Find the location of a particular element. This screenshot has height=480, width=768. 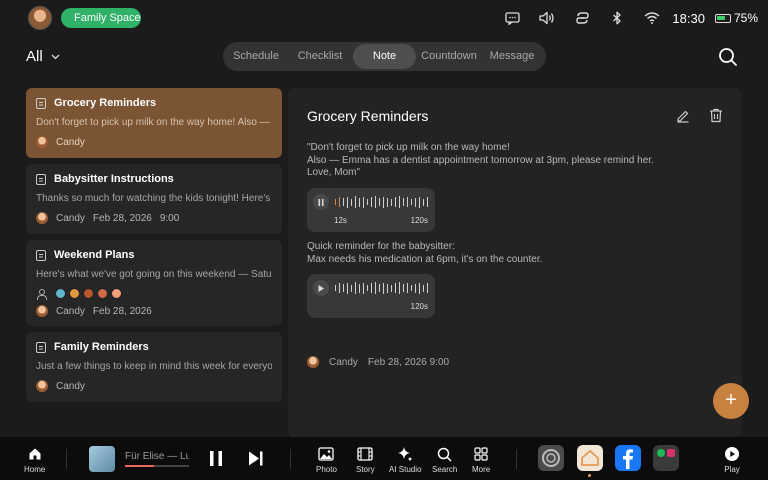

next-track-button is located at coordinates (256, 461).